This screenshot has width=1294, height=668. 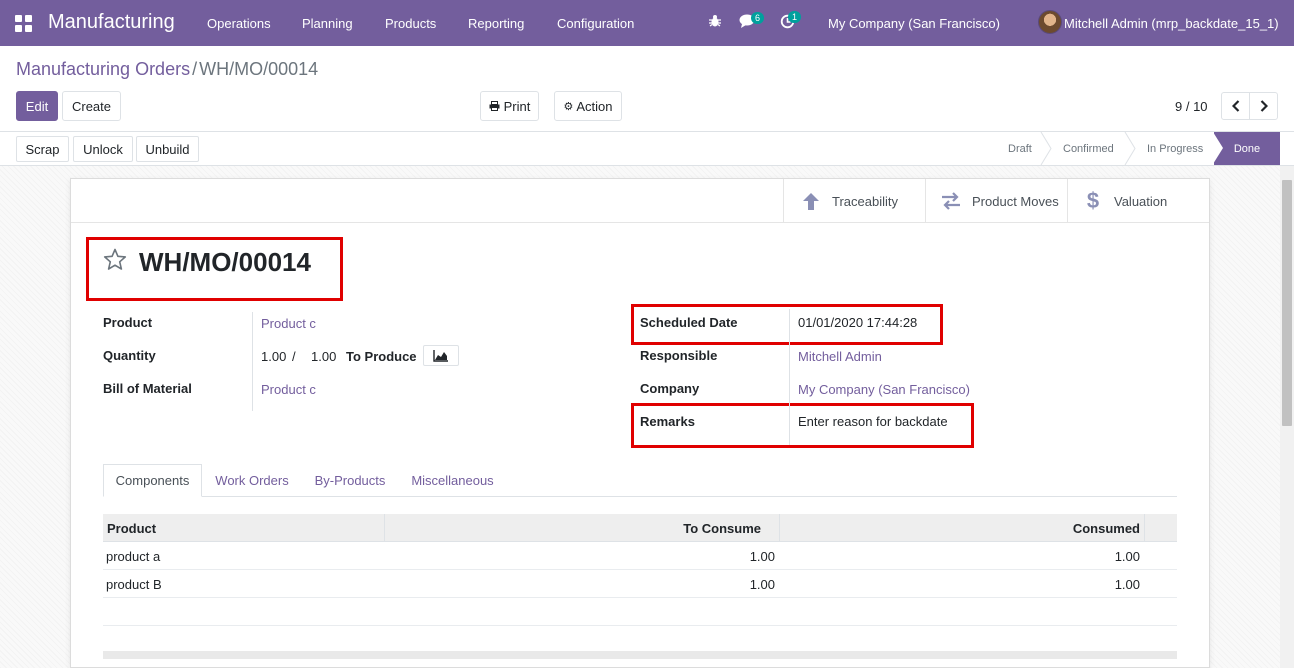 I want to click on forecast-chart-button, so click(x=441, y=355).